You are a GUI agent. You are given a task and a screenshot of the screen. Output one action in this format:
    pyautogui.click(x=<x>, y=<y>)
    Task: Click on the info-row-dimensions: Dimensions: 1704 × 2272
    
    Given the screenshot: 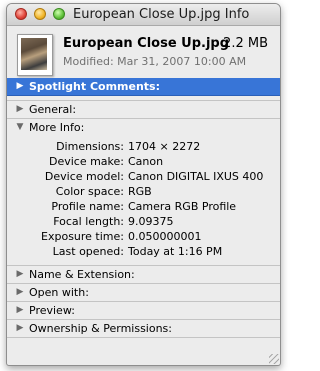 What is the action you would take?
    pyautogui.click(x=143, y=146)
    